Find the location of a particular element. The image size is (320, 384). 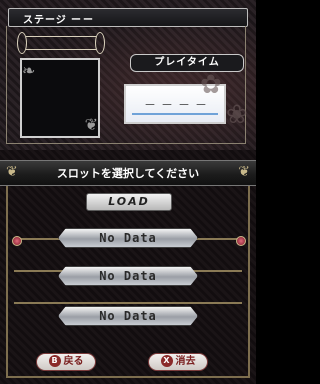

scroll-ornament-icon: ❦ is located at coordinates (244, 172).